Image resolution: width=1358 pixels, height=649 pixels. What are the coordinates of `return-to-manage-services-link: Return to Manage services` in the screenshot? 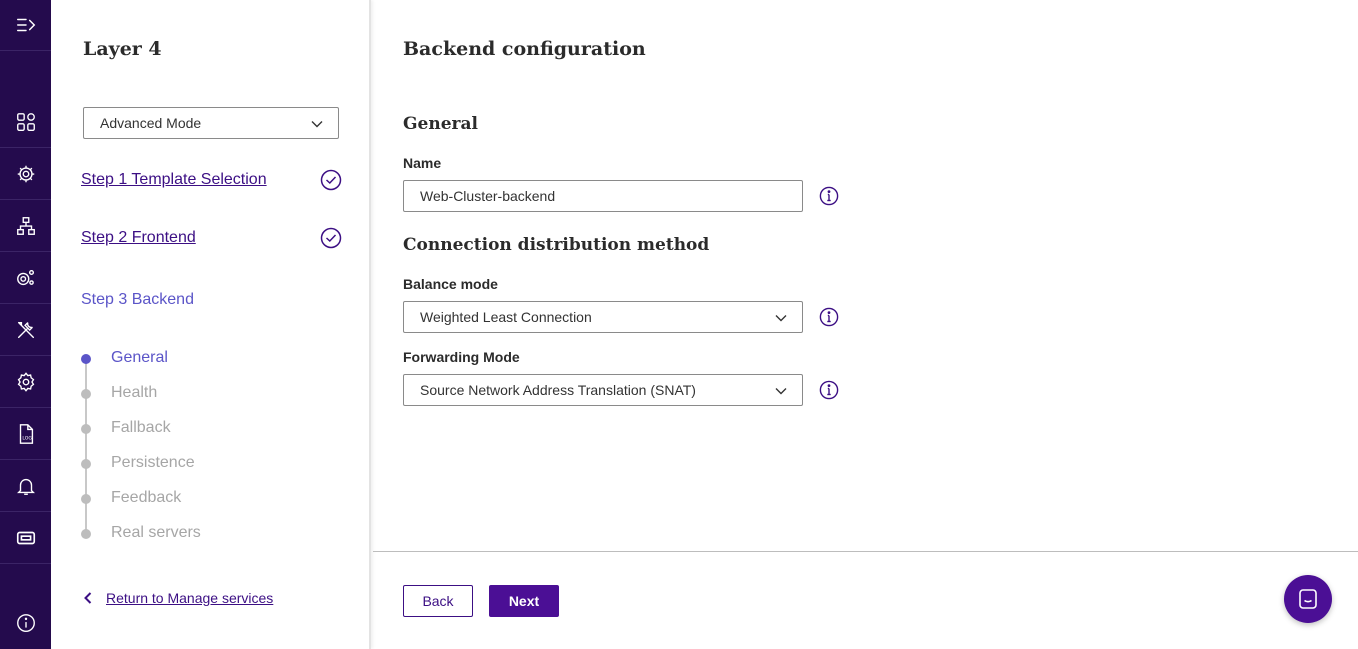 It's located at (177, 598).